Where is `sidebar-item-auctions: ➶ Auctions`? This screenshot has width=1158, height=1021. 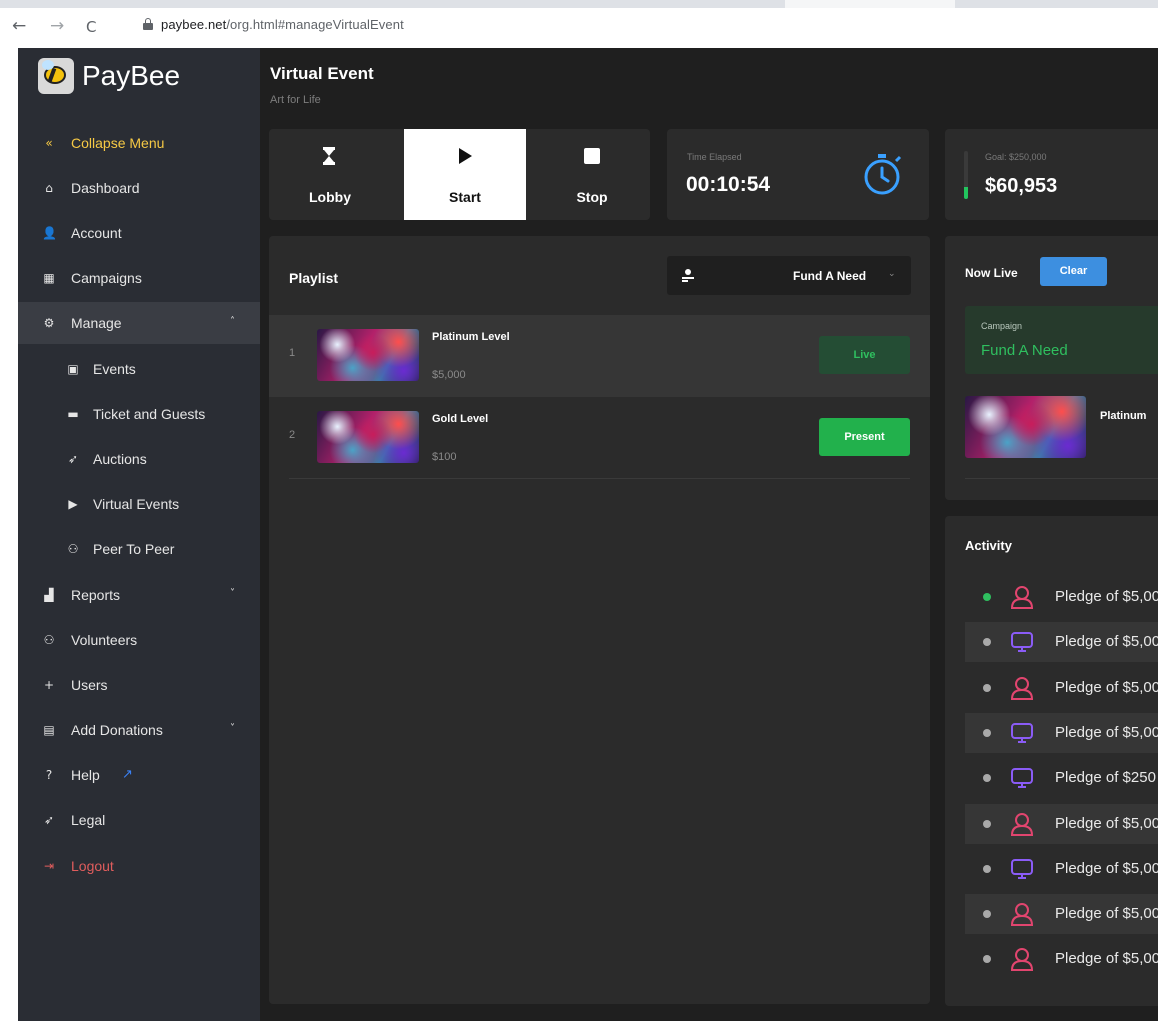
sidebar-item-auctions: ➶ Auctions is located at coordinates (139, 459).